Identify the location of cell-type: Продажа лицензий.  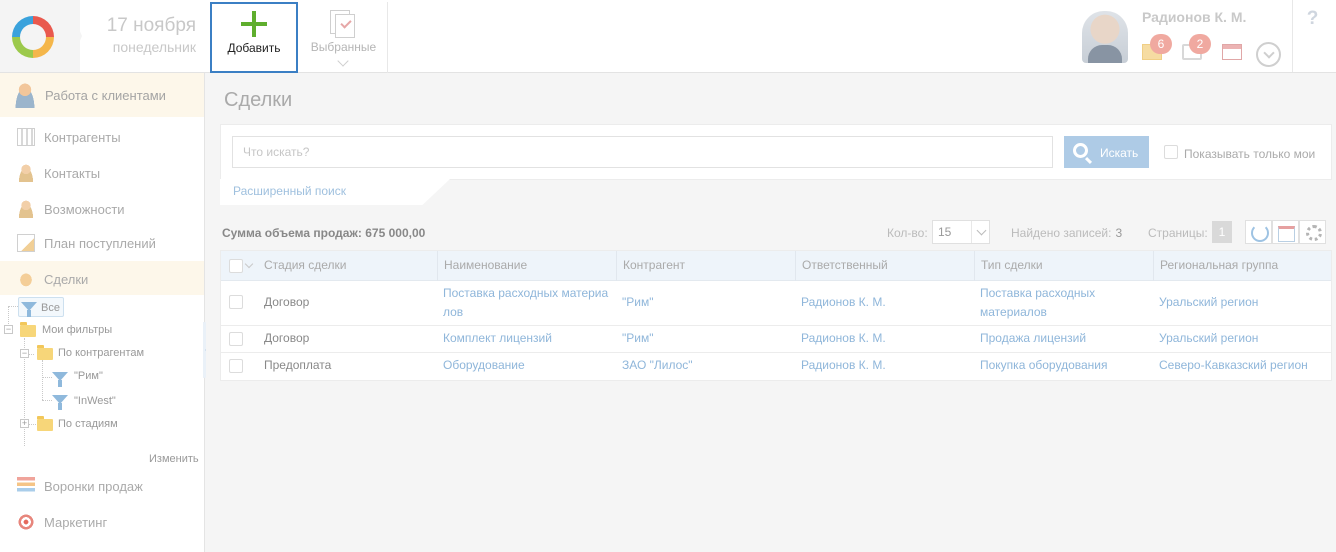
(1061, 338).